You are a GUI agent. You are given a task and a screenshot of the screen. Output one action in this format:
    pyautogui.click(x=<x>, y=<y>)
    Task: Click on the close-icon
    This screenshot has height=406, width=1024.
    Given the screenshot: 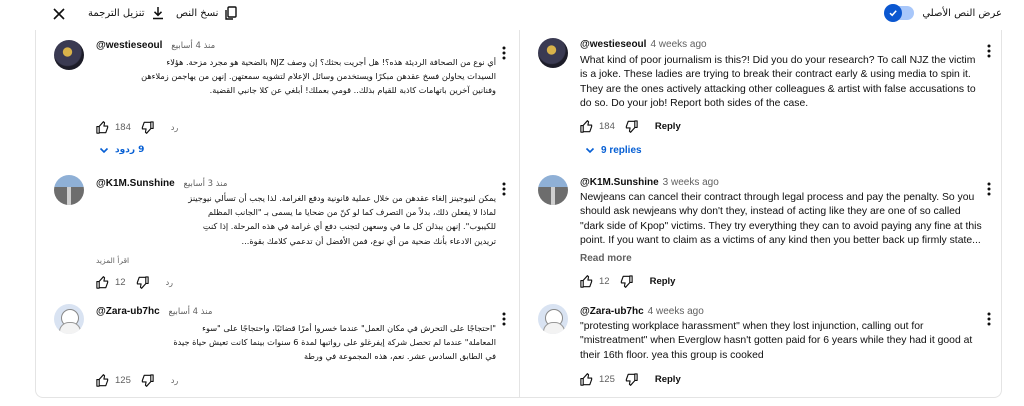 What is the action you would take?
    pyautogui.click(x=59, y=14)
    